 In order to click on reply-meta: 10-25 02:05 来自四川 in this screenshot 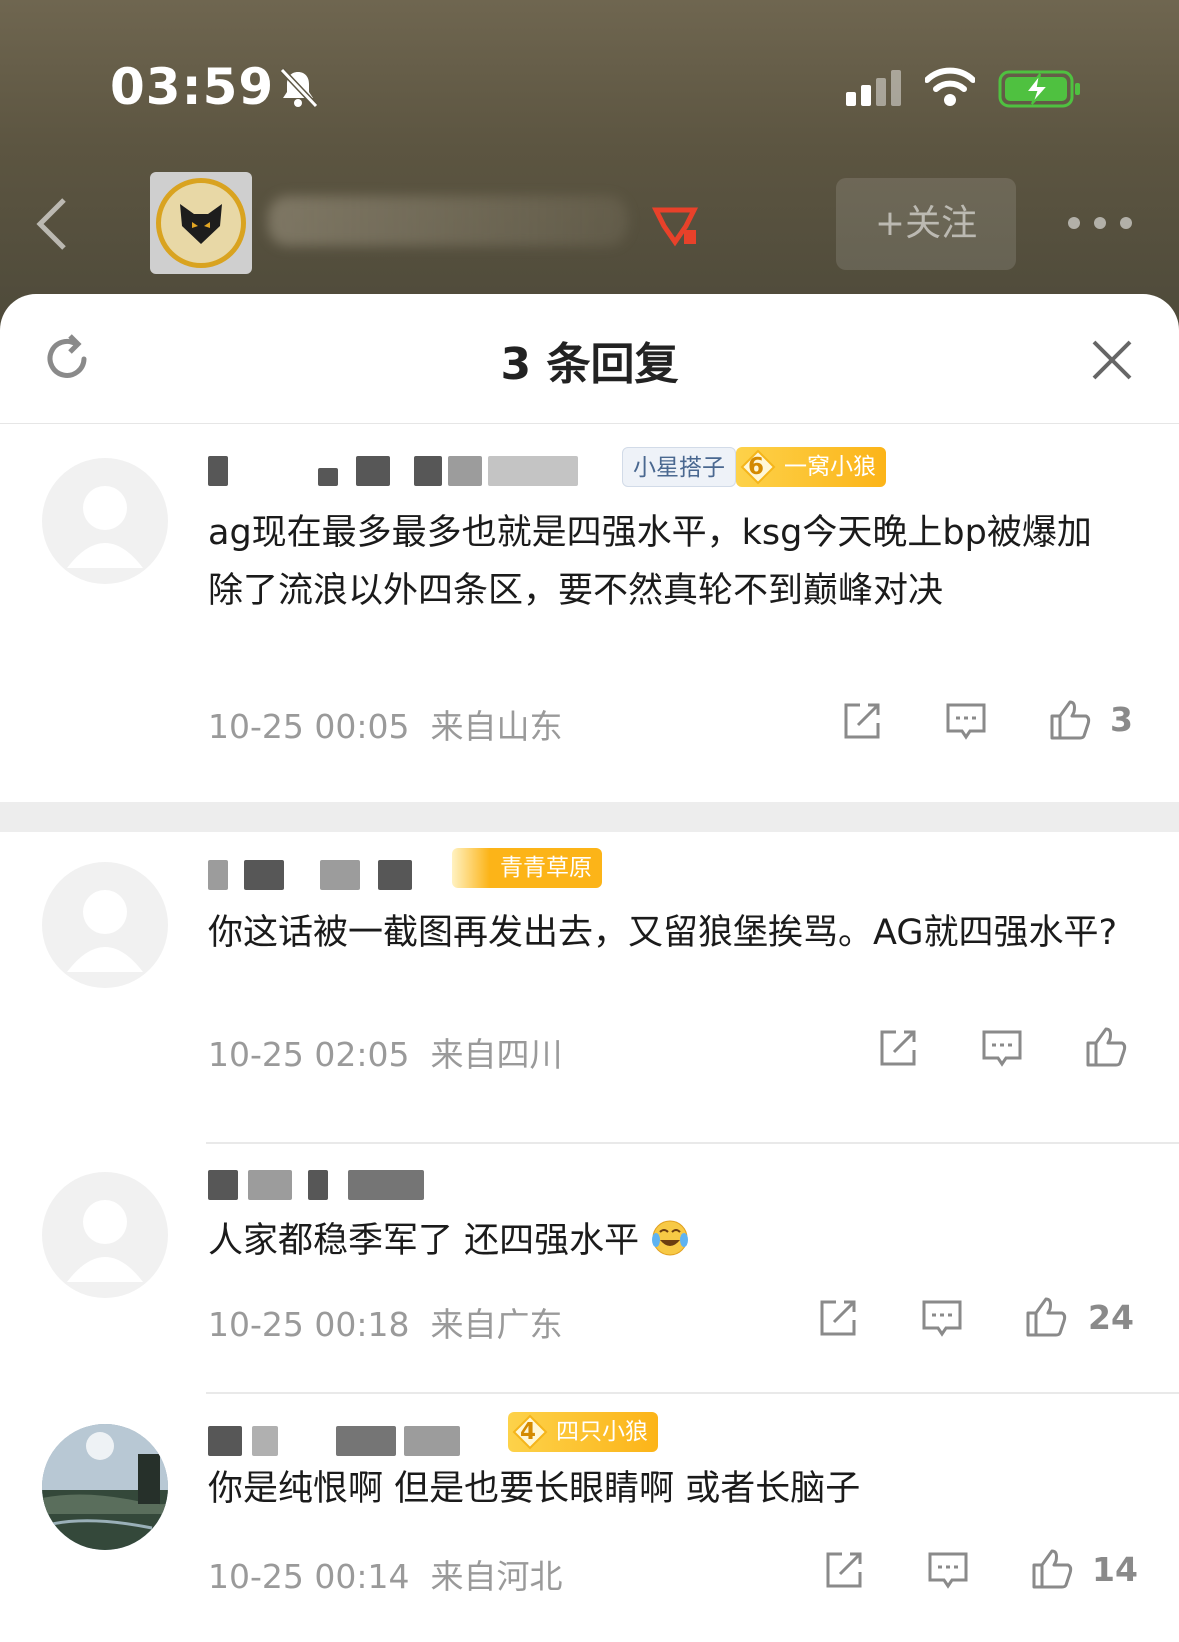, I will do `click(385, 1054)`.